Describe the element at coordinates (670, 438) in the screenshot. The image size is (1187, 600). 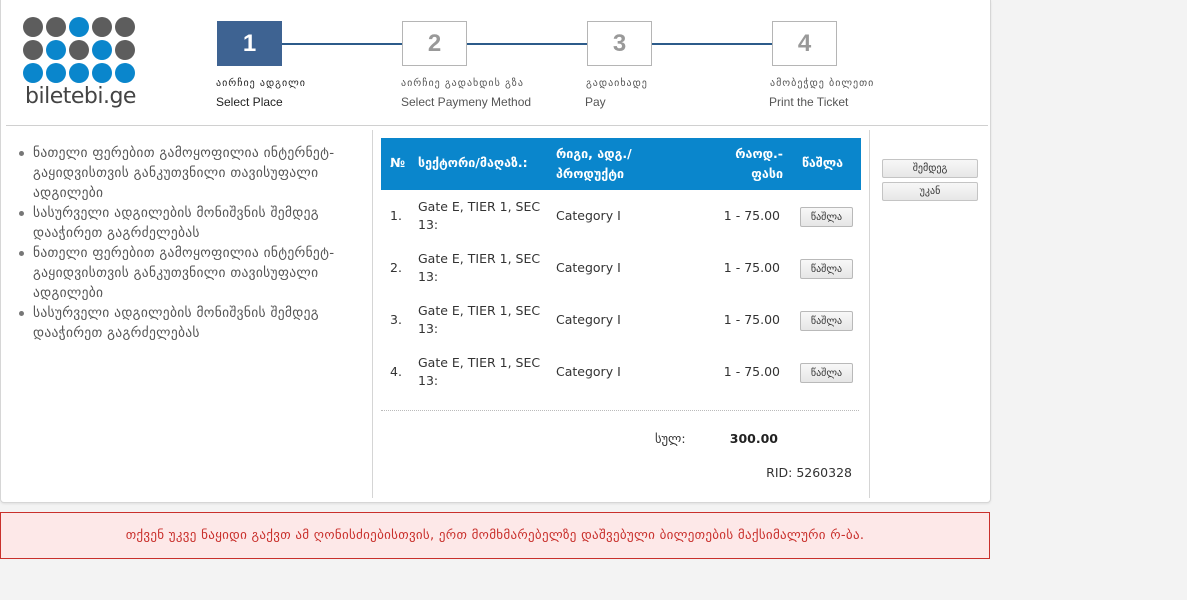
I see `total-label: სულ:` at that location.